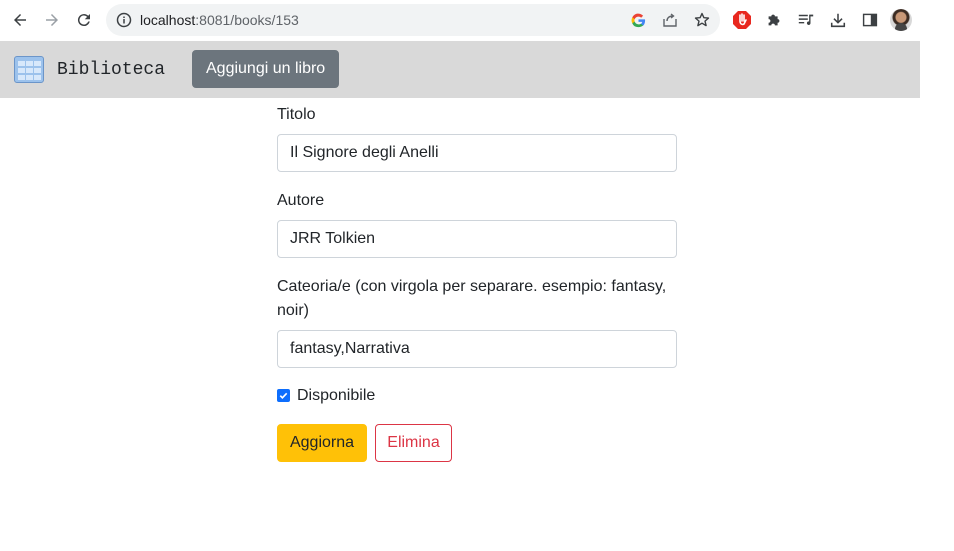 This screenshot has width=954, height=551. What do you see at coordinates (460, 69) in the screenshot?
I see `app-navbar: Biblioteca Aggiungi un libro` at bounding box center [460, 69].